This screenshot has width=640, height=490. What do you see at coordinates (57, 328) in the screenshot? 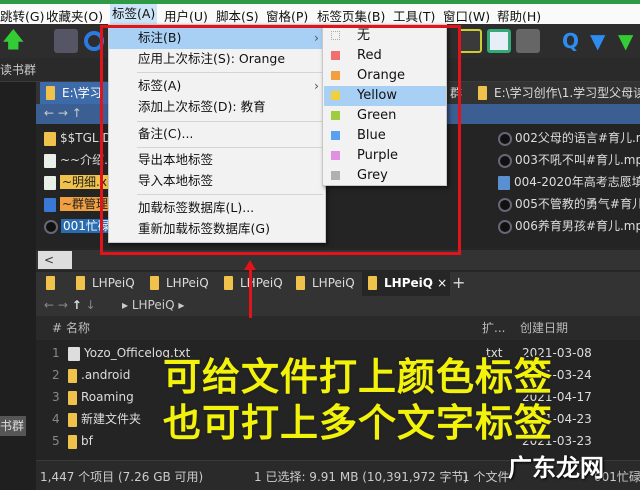
I see `header-num: #` at bounding box center [57, 328].